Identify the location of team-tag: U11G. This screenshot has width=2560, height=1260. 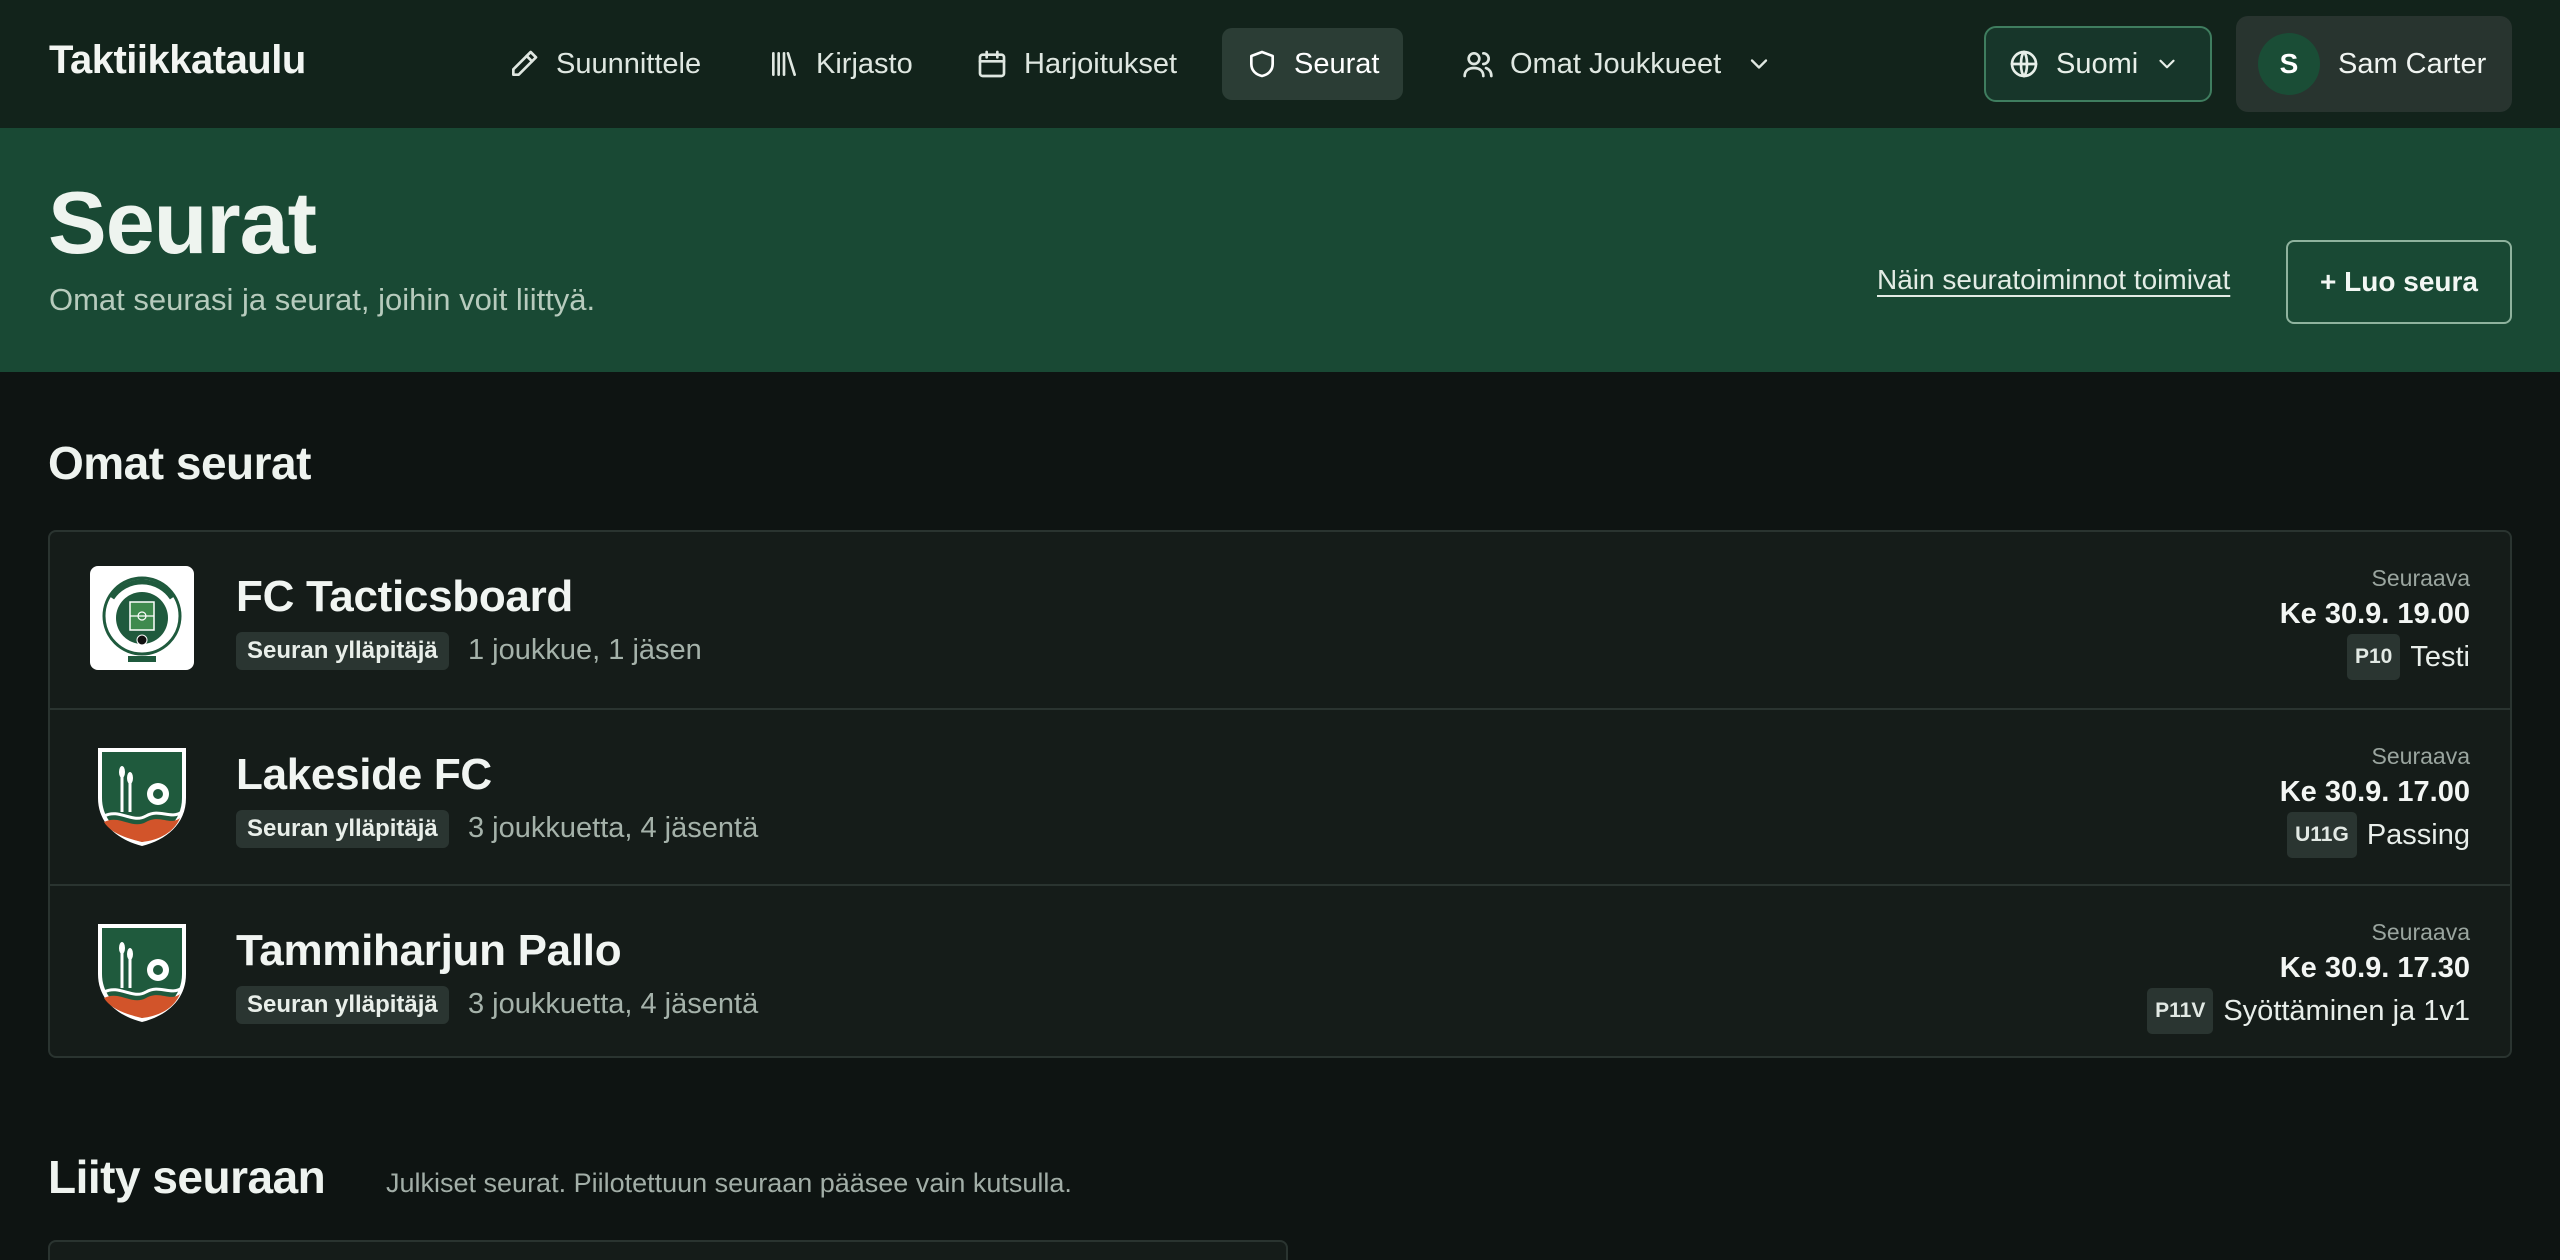
(2322, 835).